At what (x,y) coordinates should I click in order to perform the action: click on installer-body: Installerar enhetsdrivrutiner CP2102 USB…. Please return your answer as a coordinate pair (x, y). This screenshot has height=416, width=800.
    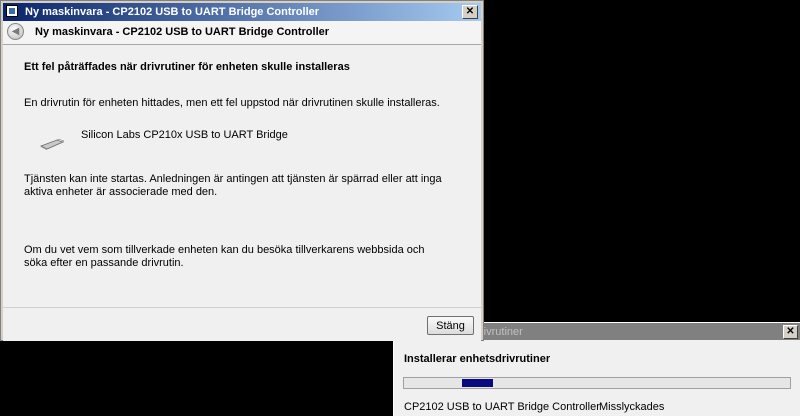
    Looking at the image, I should click on (597, 378).